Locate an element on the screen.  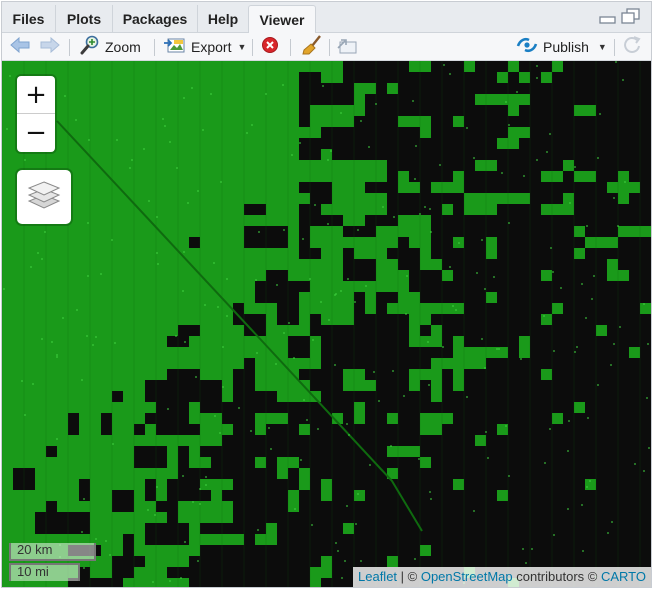
layers-icon is located at coordinates (44, 197).